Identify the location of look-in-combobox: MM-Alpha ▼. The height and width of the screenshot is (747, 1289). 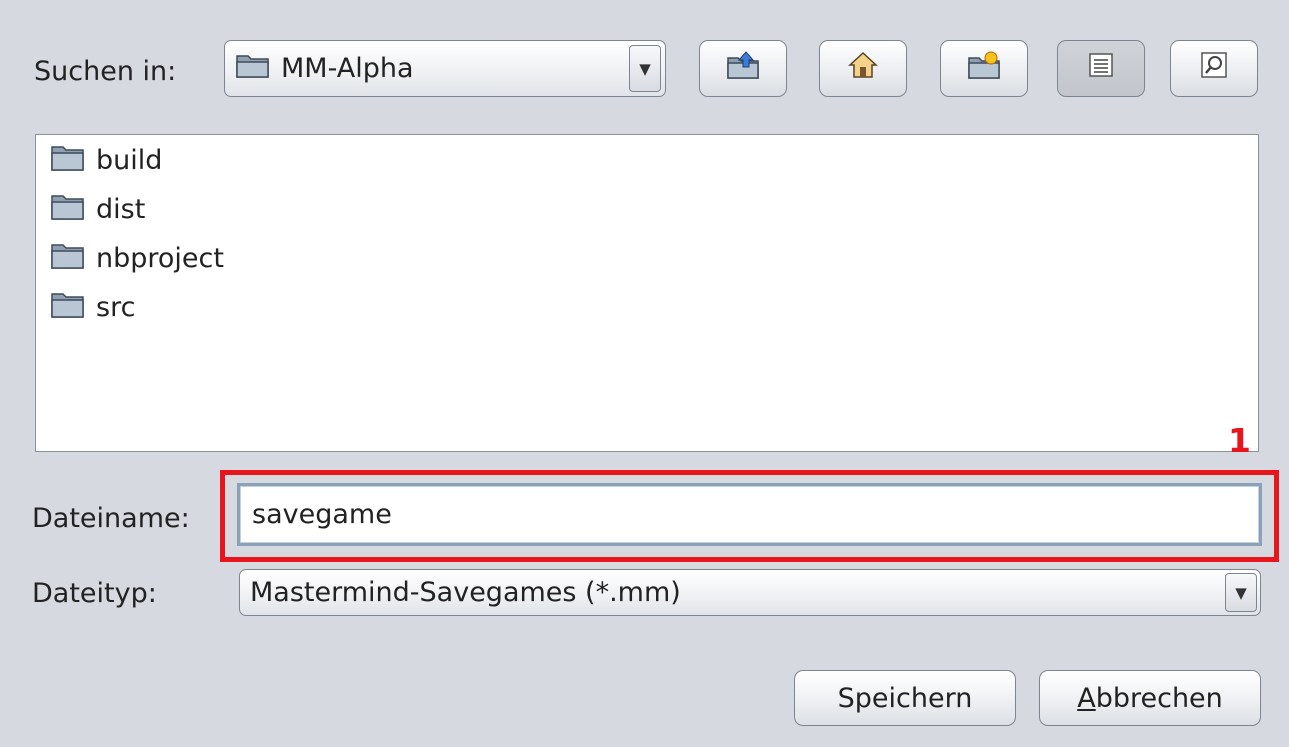
(445, 68).